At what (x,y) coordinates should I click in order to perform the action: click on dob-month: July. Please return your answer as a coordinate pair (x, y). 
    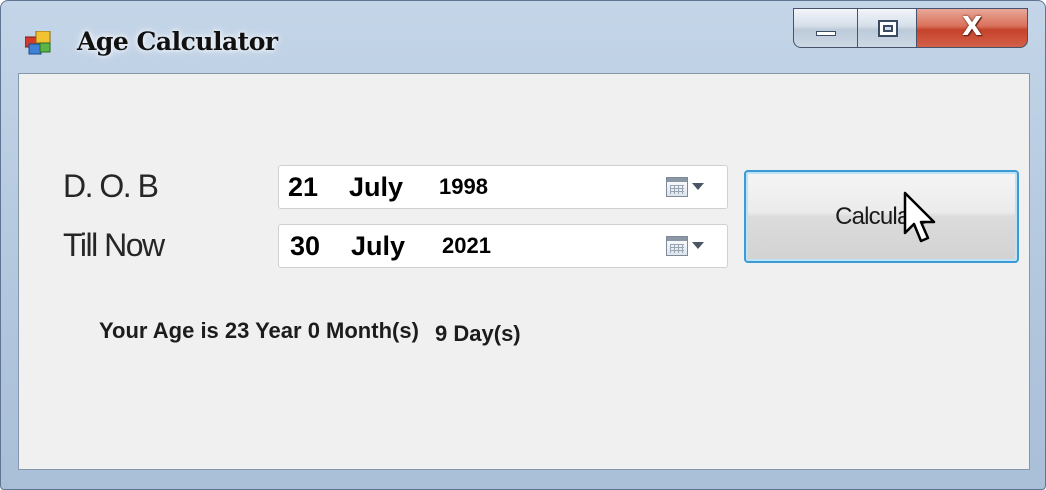
    Looking at the image, I should click on (376, 187).